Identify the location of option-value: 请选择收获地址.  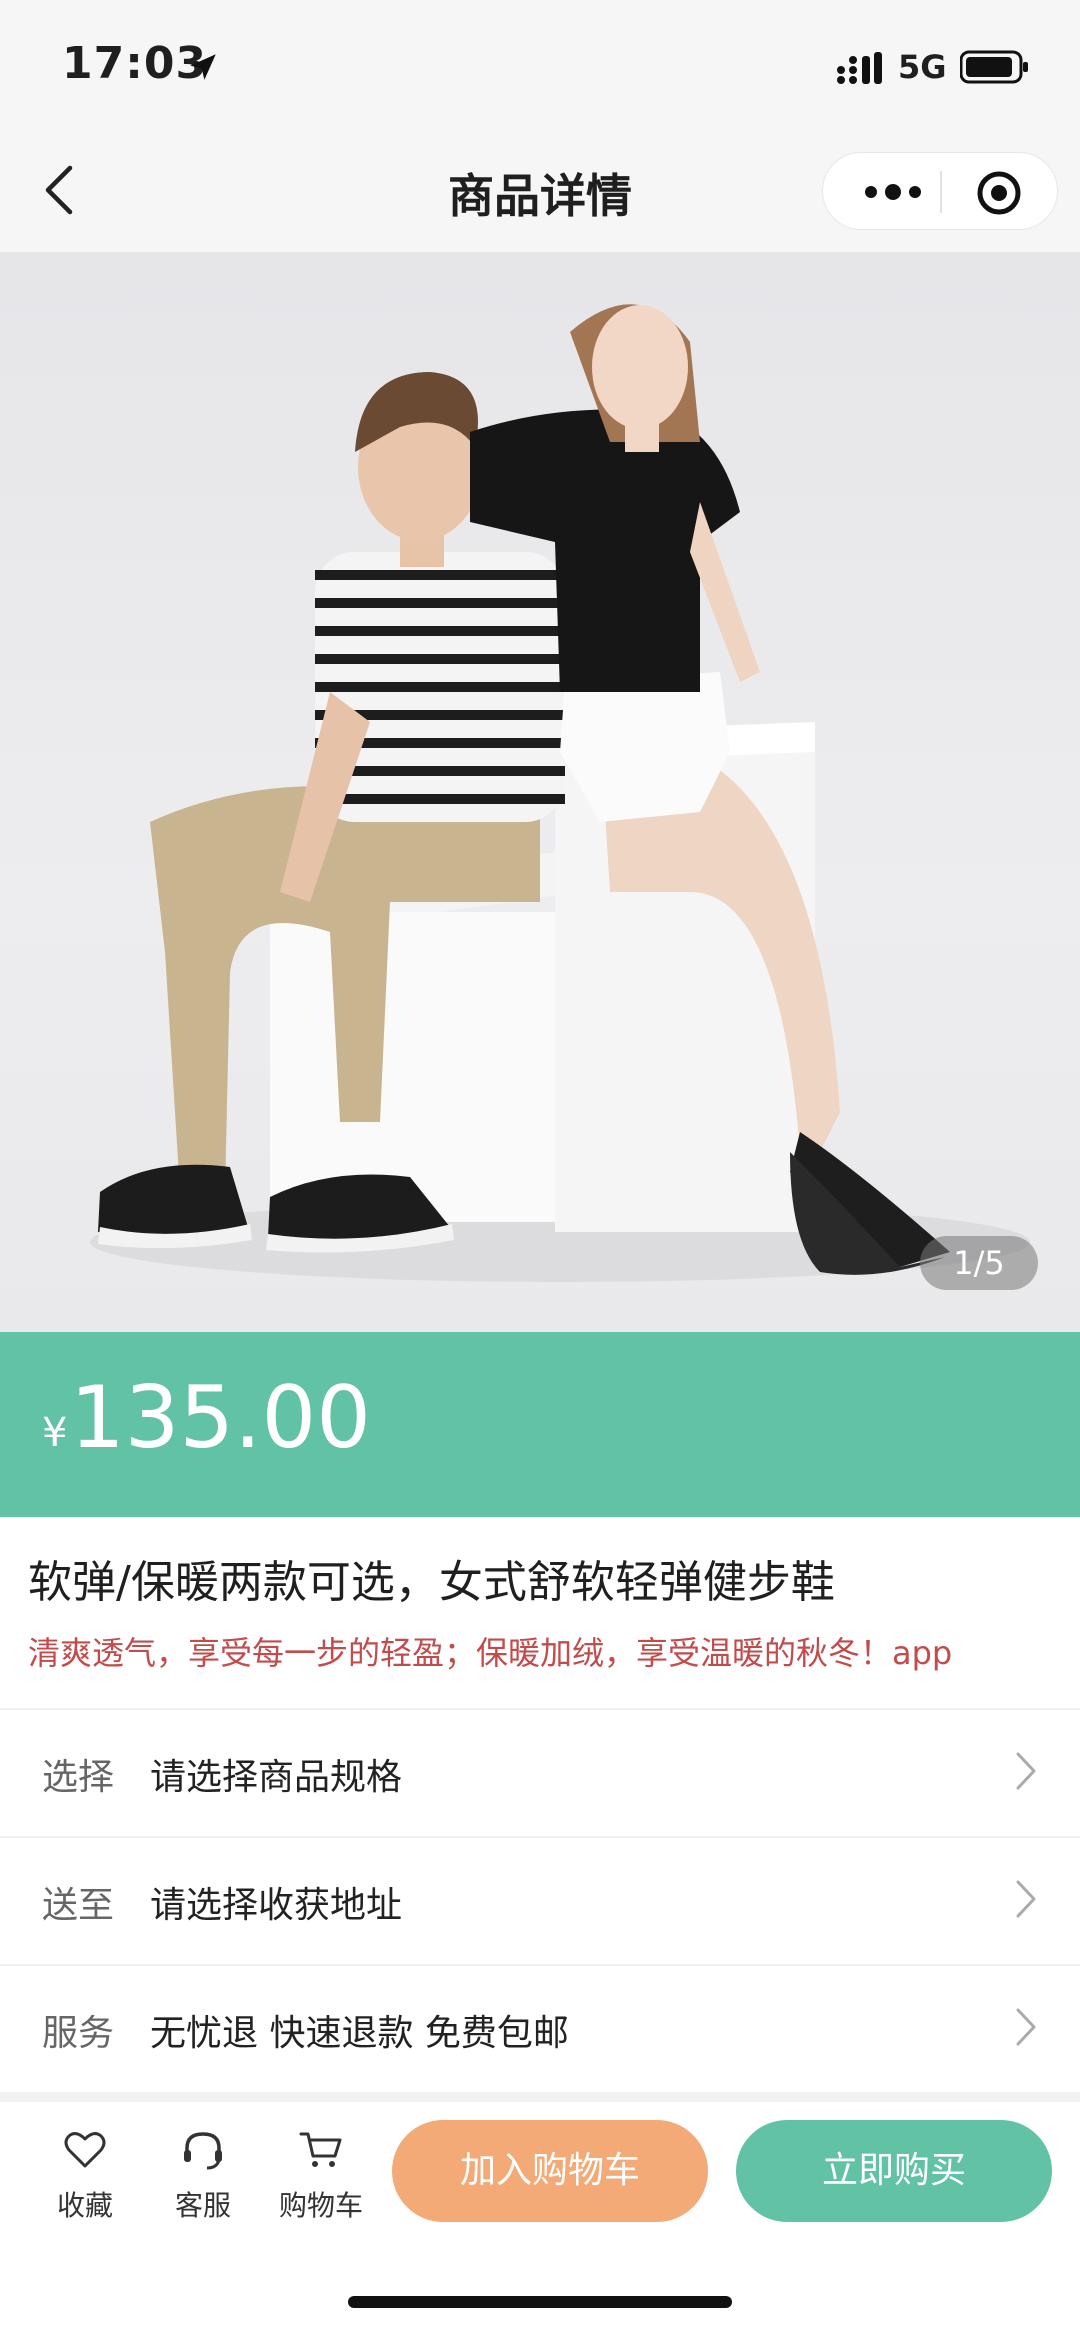
(276, 1905).